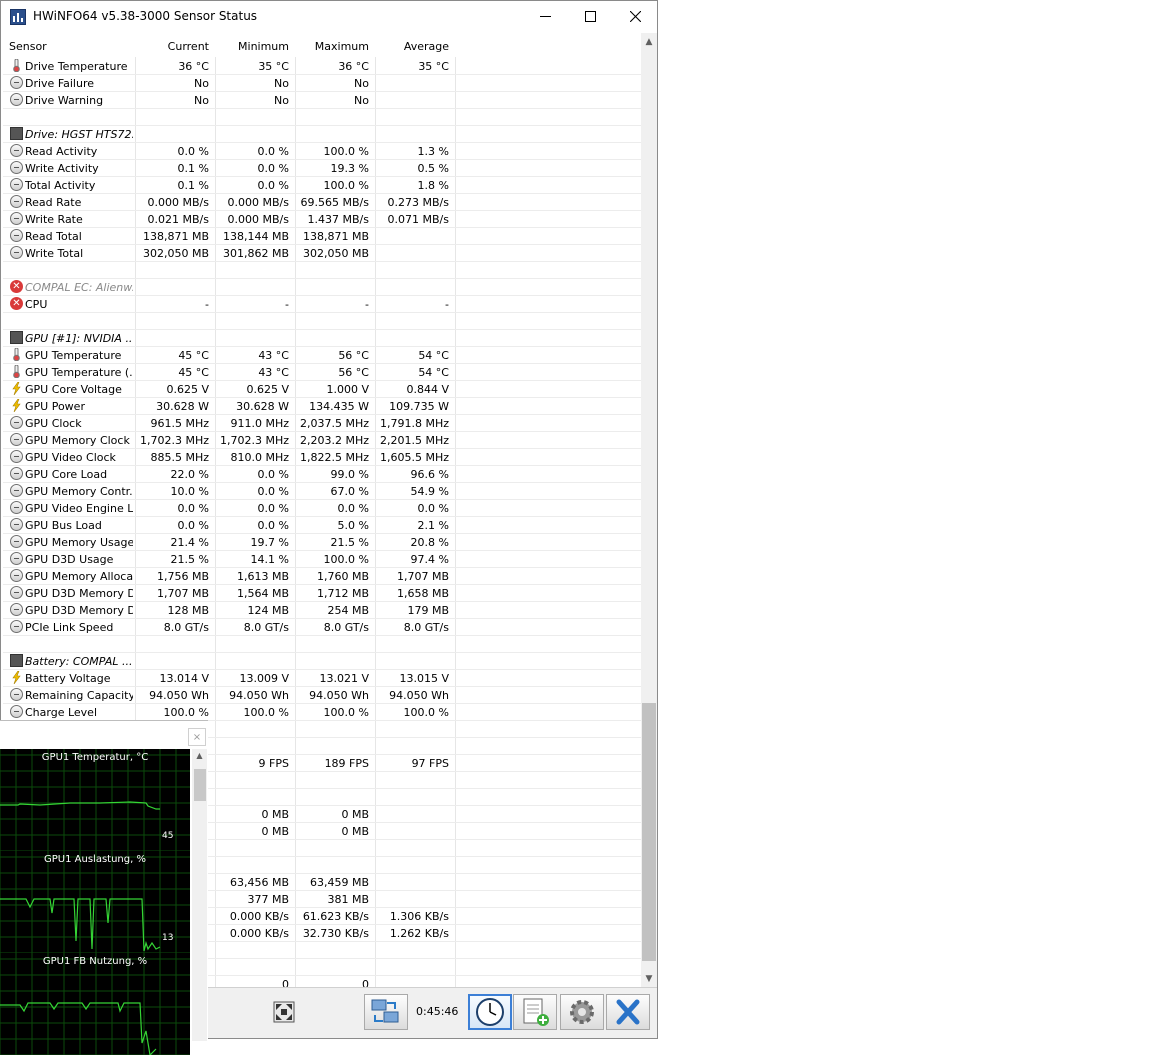 The width and height of the screenshot is (1152, 1055). I want to click on minimize-button, so click(545, 16).